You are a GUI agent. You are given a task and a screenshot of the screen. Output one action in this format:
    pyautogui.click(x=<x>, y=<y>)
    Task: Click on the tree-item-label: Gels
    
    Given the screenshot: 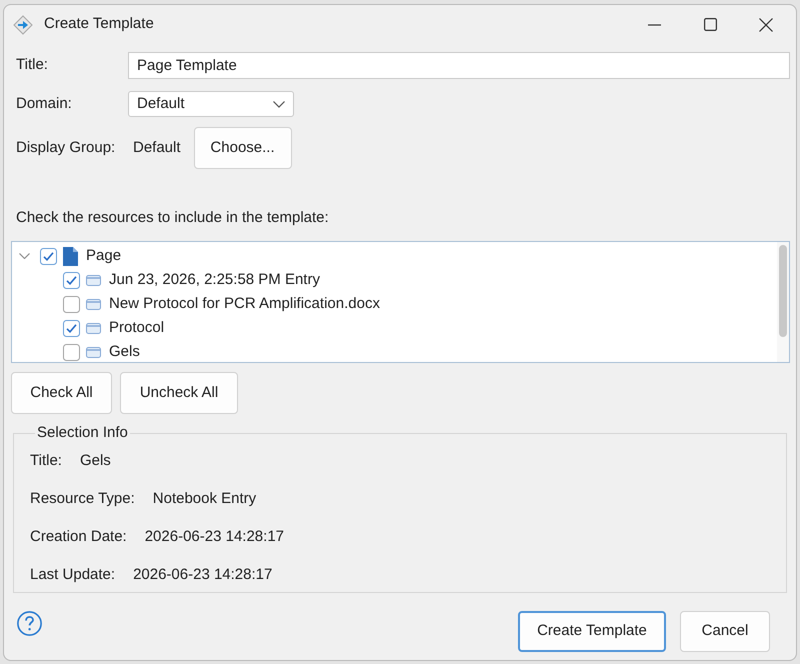 What is the action you would take?
    pyautogui.click(x=124, y=352)
    